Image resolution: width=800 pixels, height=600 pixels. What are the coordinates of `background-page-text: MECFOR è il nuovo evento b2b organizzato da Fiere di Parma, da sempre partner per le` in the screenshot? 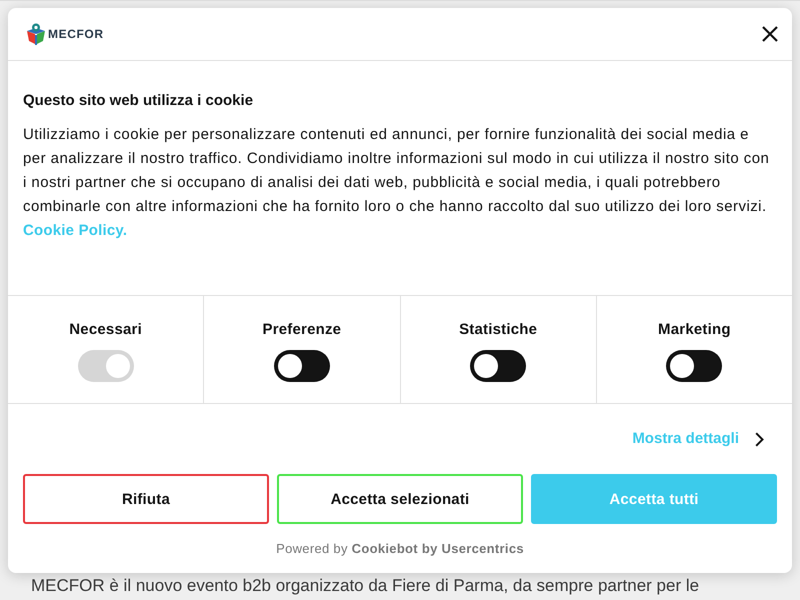 It's located at (365, 586).